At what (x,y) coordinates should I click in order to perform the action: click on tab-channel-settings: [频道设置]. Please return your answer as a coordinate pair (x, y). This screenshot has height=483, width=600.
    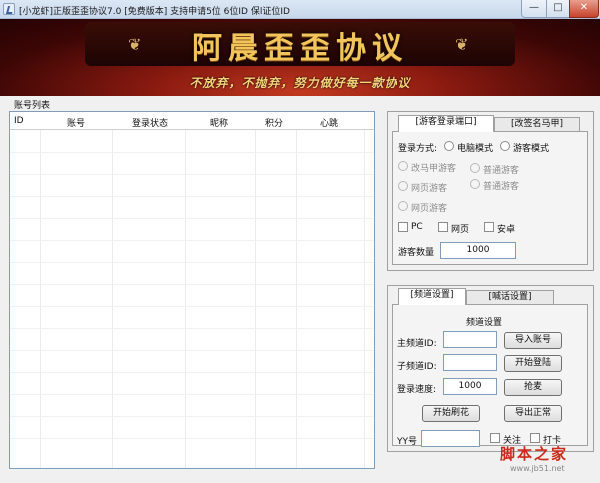
    Looking at the image, I should click on (432, 296).